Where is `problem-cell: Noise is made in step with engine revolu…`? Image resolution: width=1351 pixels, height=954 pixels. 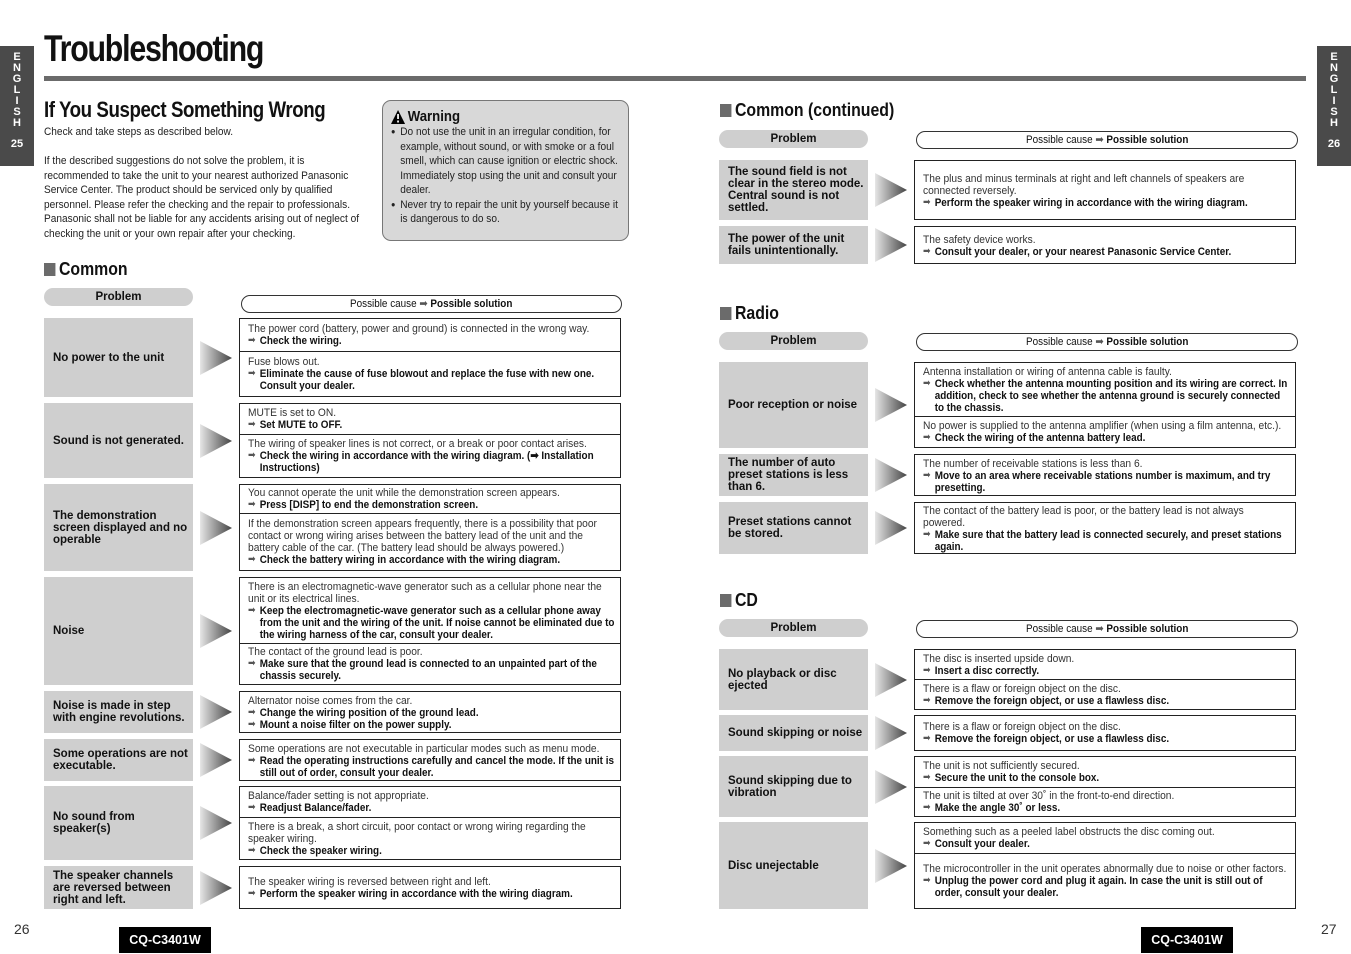 problem-cell: Noise is made in step with engine revolu… is located at coordinates (118, 712).